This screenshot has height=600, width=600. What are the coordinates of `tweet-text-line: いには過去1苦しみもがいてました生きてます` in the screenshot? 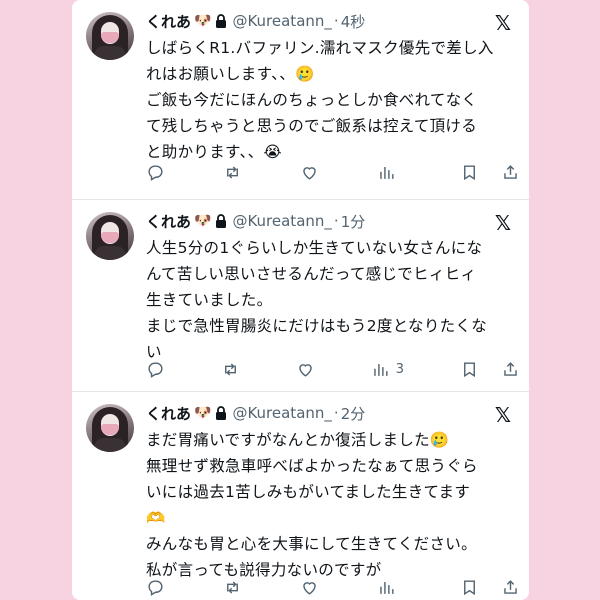 It's located at (308, 492).